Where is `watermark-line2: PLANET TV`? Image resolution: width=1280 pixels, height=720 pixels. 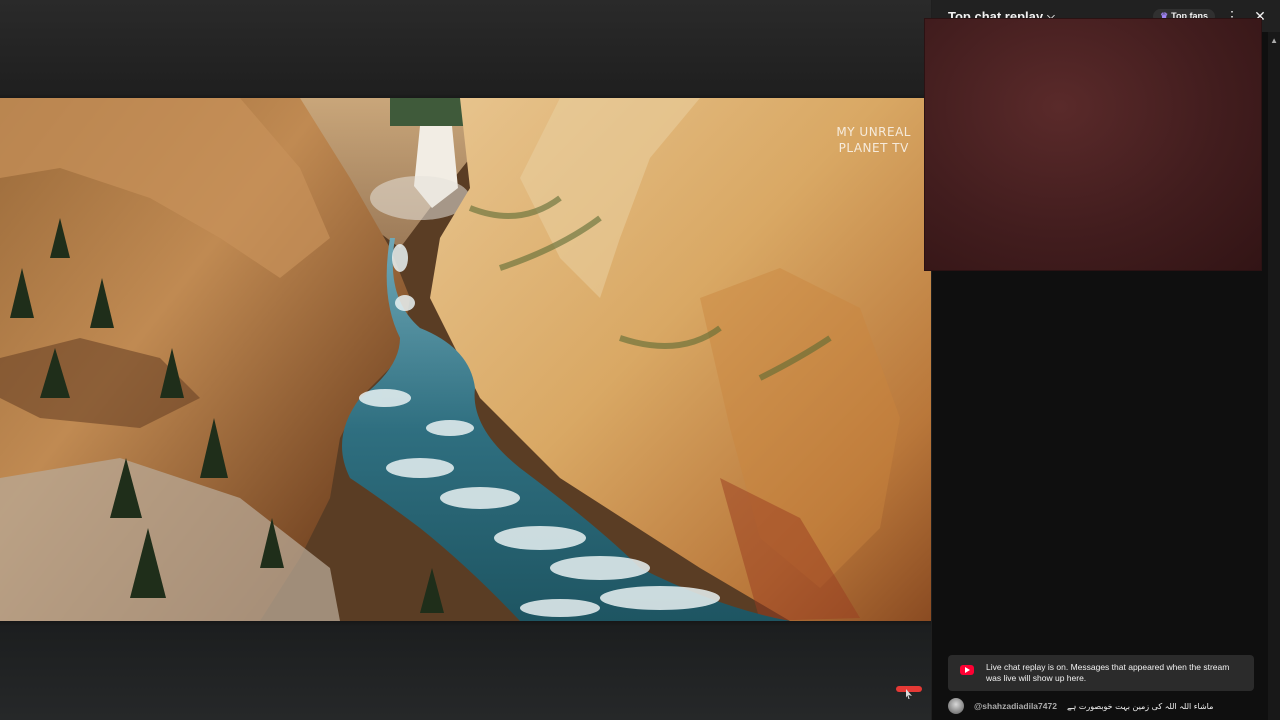
watermark-line2: PLANET TV is located at coordinates (873, 148).